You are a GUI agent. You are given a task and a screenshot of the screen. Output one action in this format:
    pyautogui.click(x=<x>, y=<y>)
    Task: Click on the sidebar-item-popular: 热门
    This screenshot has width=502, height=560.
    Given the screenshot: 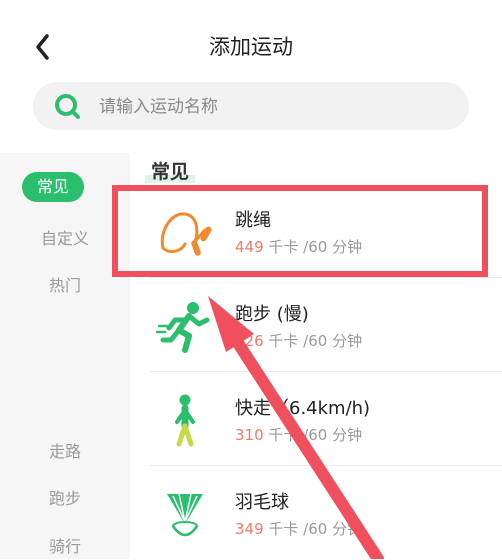 What is the action you would take?
    pyautogui.click(x=65, y=284)
    